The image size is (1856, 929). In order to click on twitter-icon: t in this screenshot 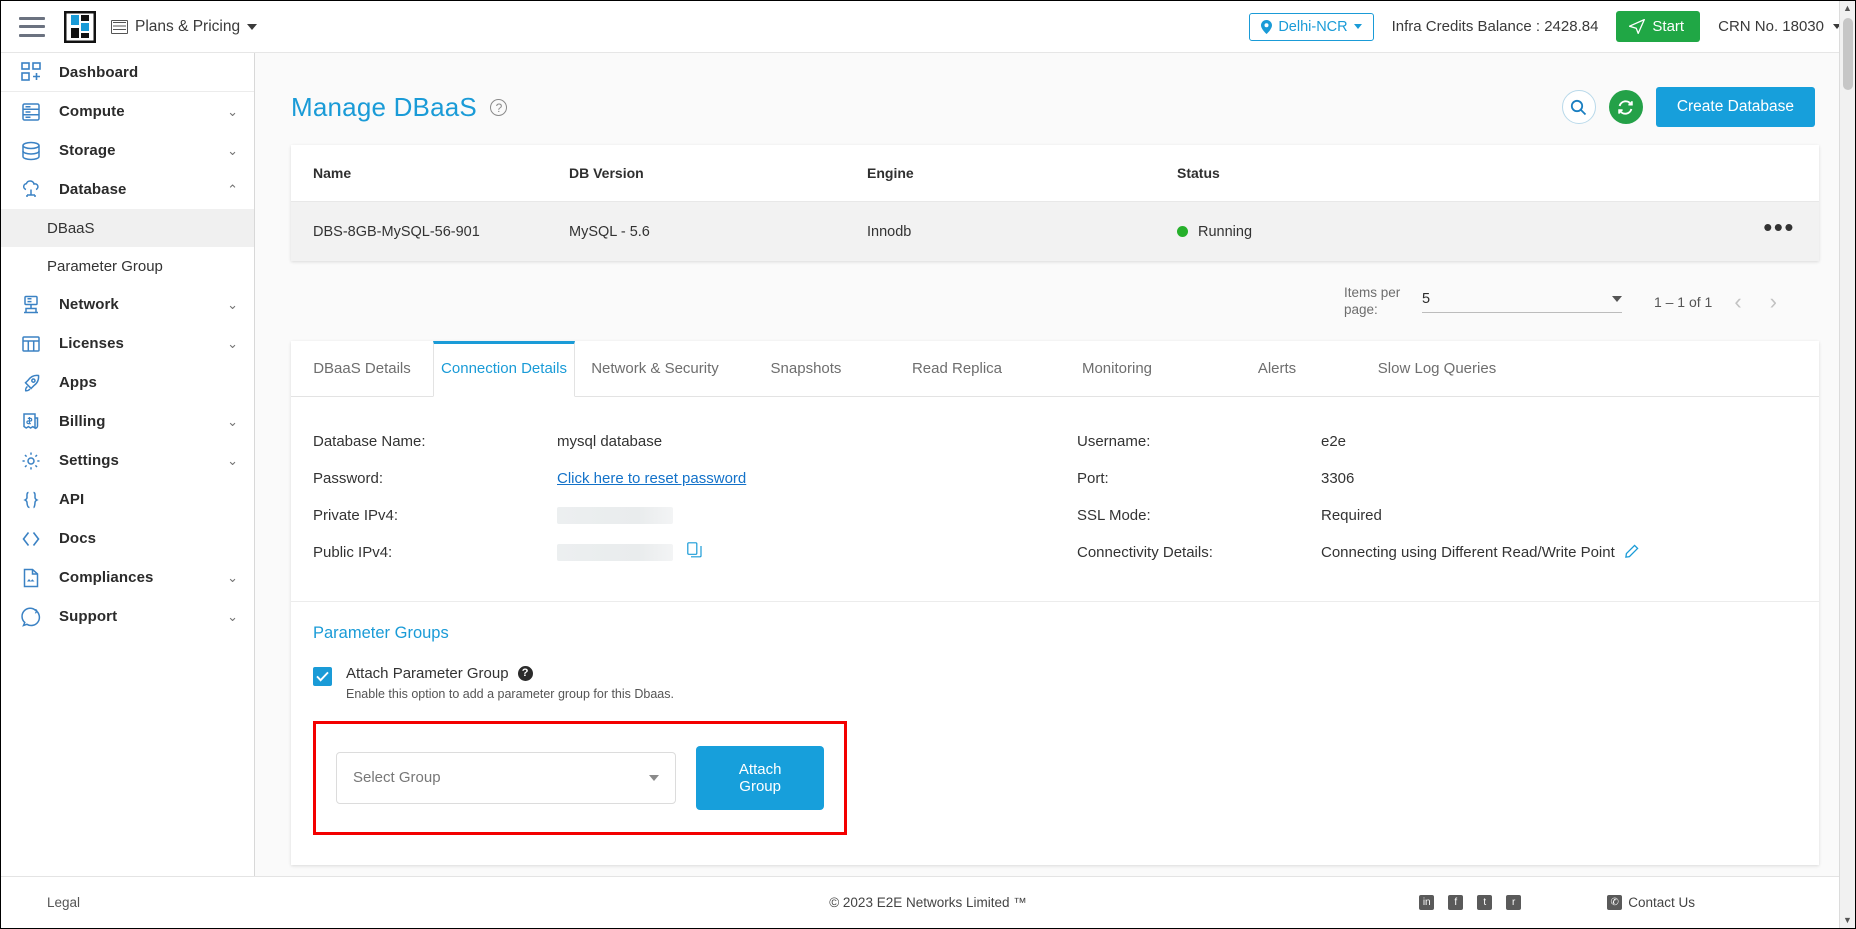, I will do `click(1485, 902)`.